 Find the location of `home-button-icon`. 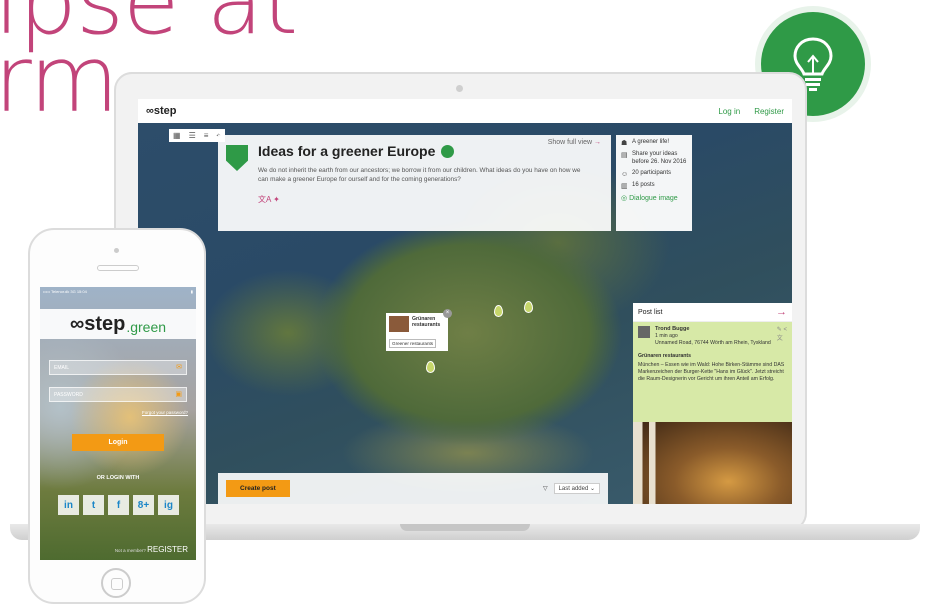

home-button-icon is located at coordinates (116, 583).